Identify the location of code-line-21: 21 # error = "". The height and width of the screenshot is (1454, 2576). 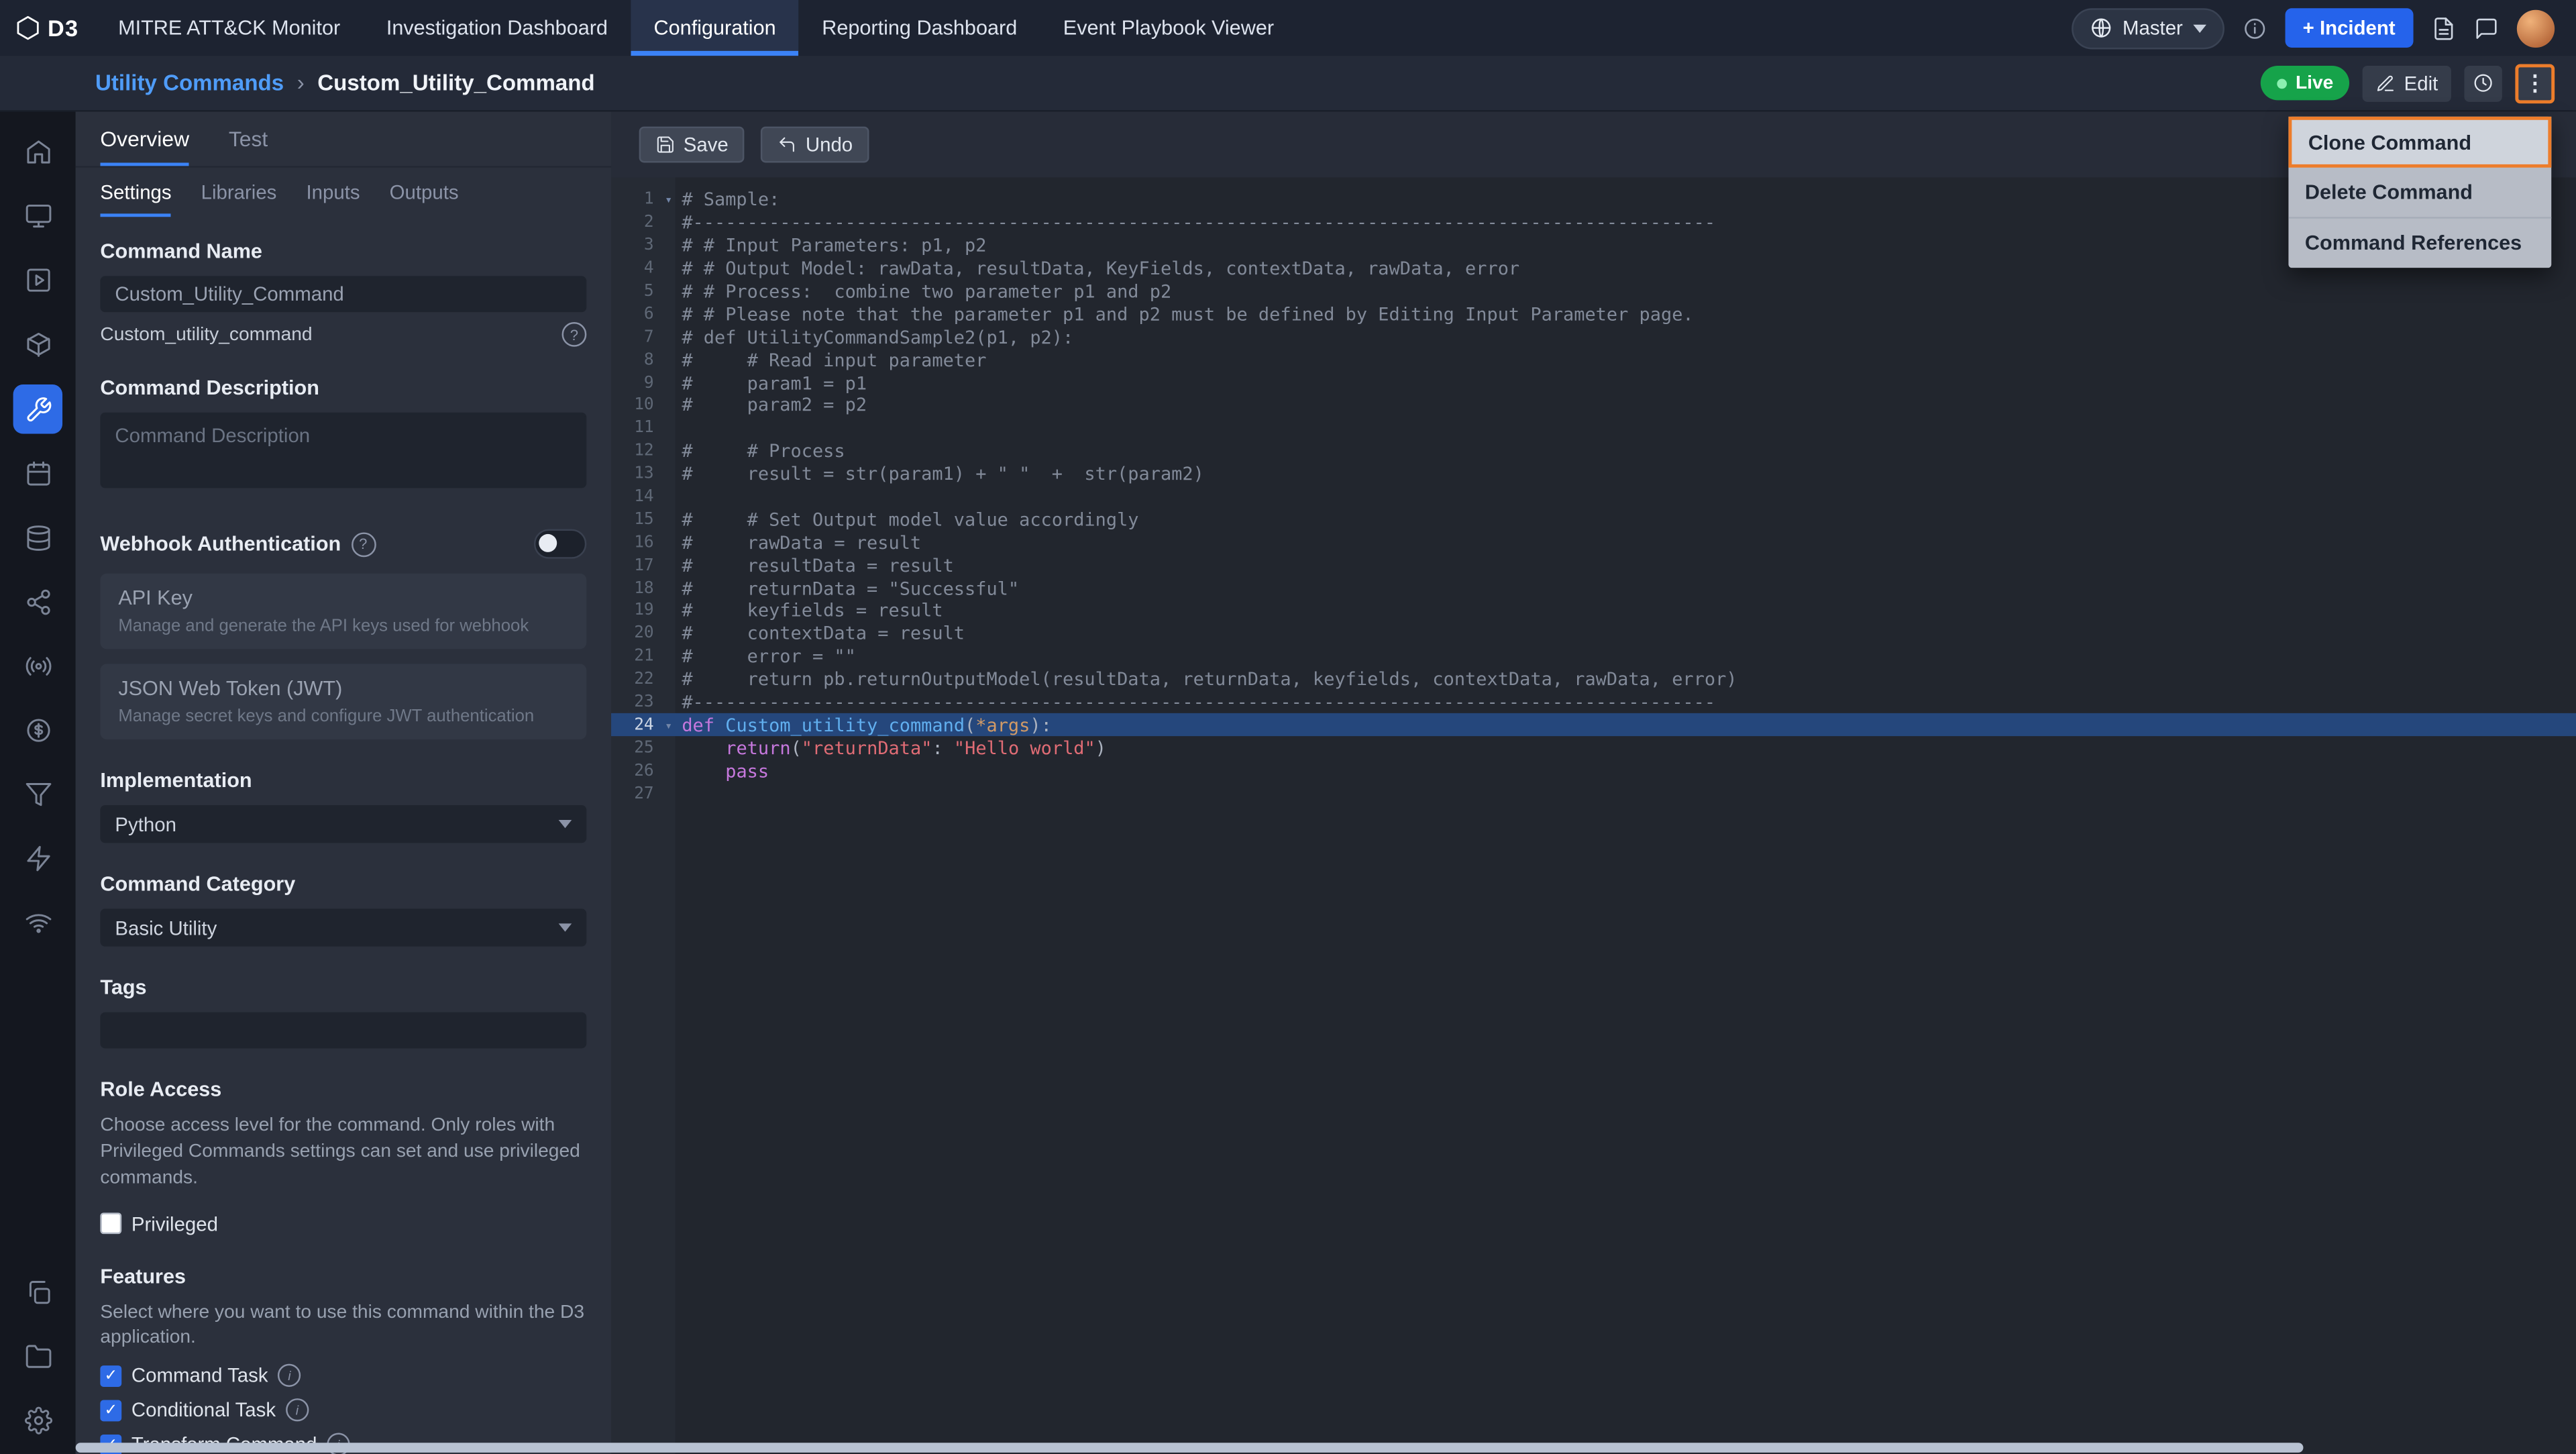
(1593, 657).